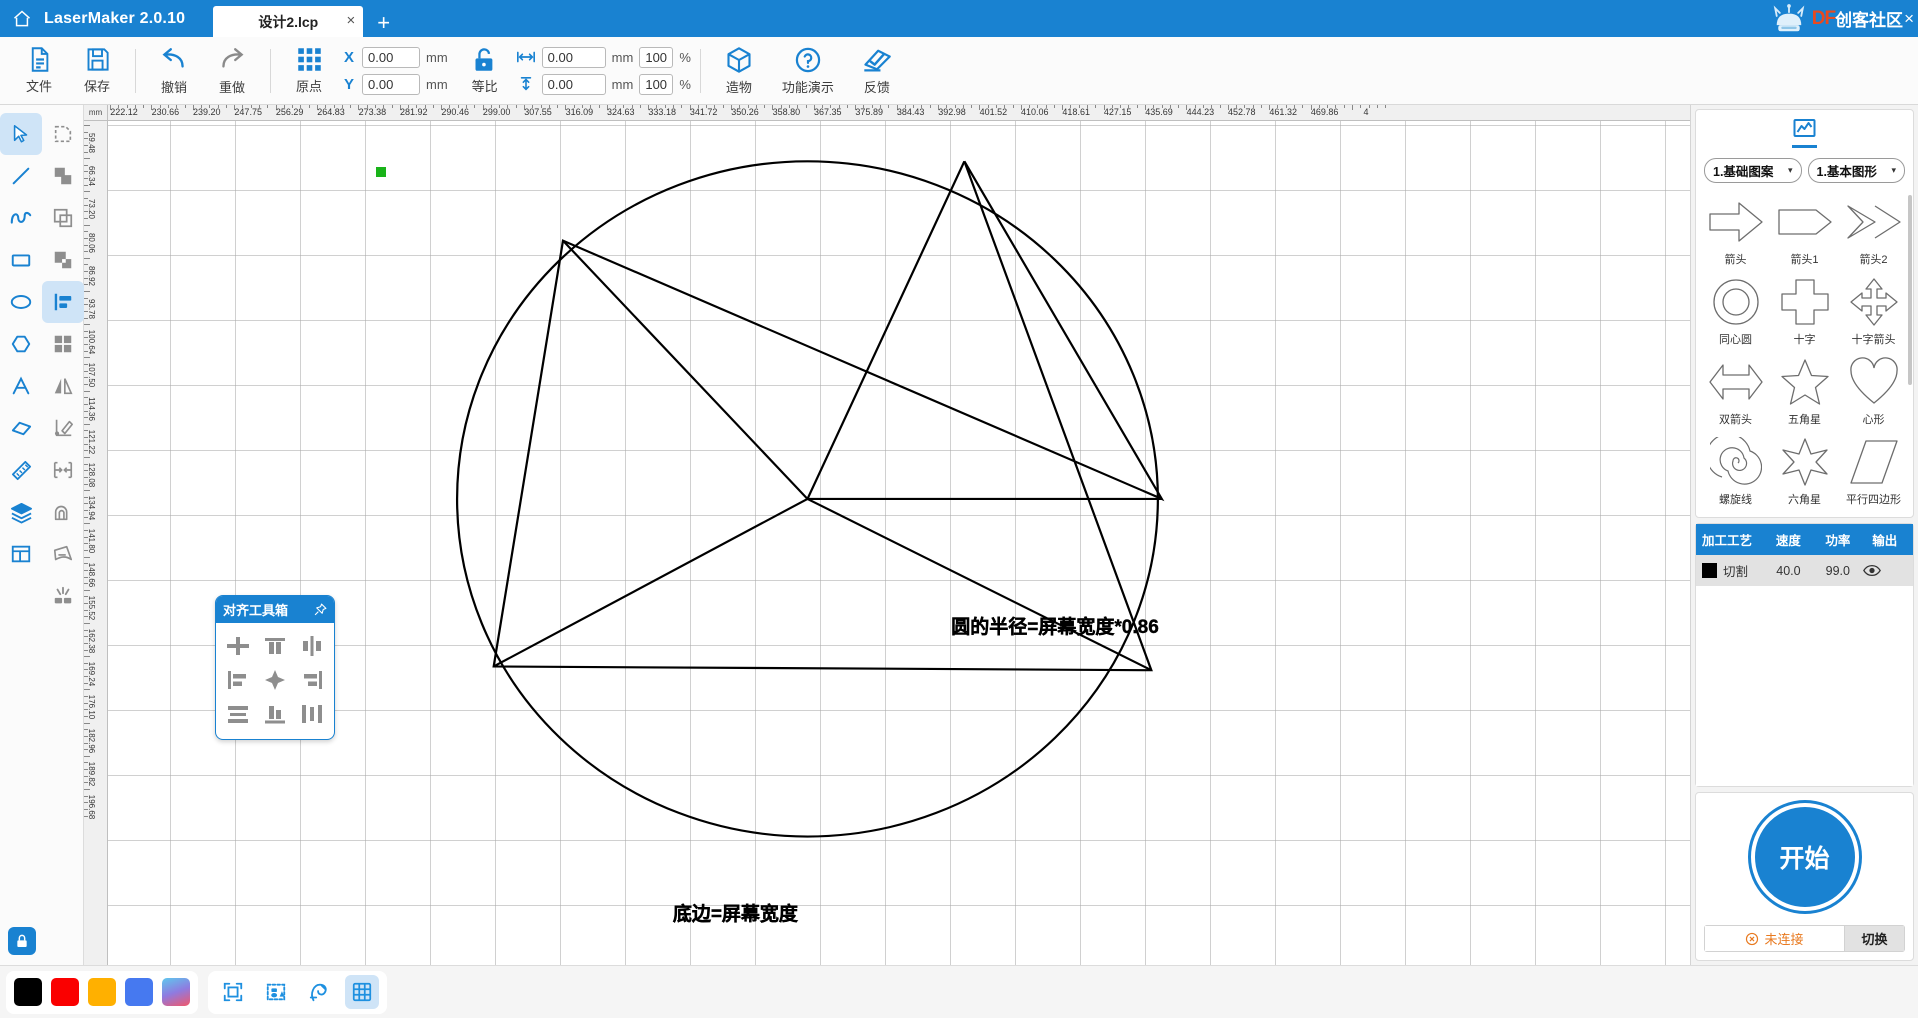  What do you see at coordinates (238, 714) in the screenshot?
I see `distribute-vertical-button` at bounding box center [238, 714].